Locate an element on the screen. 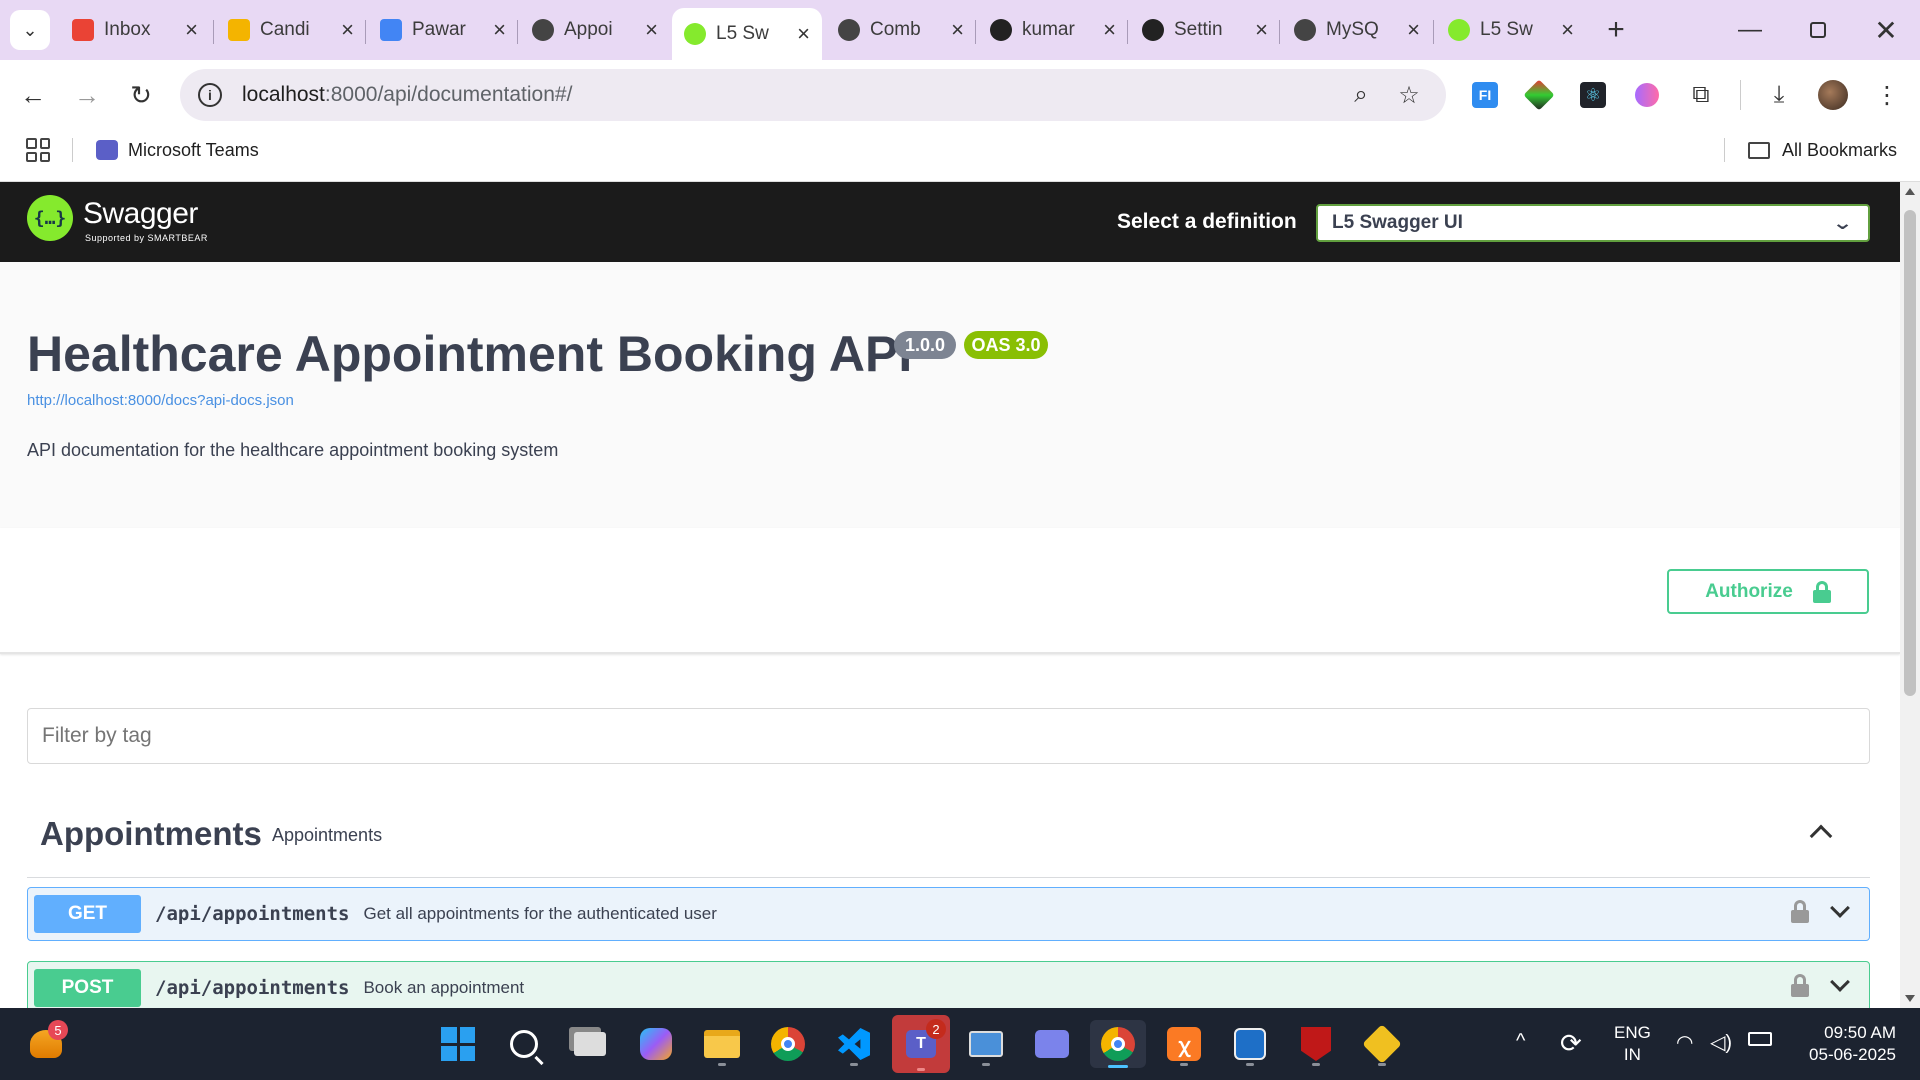  apps-grid-icon is located at coordinates (38, 150).